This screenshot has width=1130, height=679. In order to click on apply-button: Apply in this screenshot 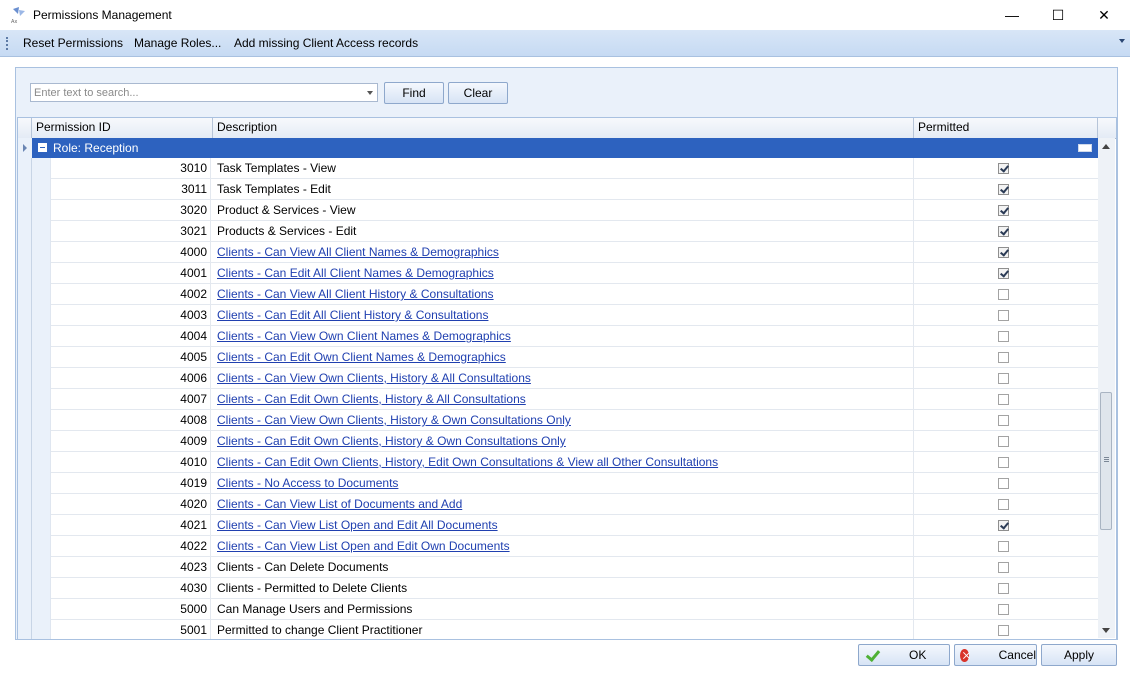, I will do `click(1079, 655)`.